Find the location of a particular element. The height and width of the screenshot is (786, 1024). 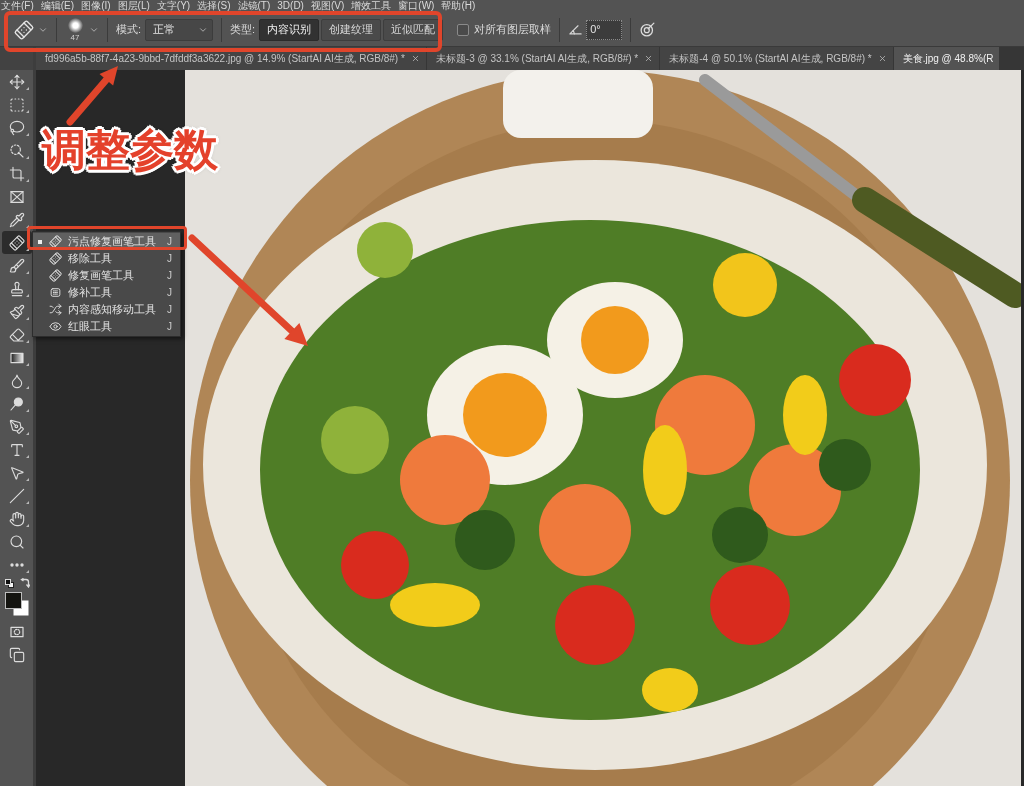

menu-item: 编辑(E) is located at coordinates (57, 5).